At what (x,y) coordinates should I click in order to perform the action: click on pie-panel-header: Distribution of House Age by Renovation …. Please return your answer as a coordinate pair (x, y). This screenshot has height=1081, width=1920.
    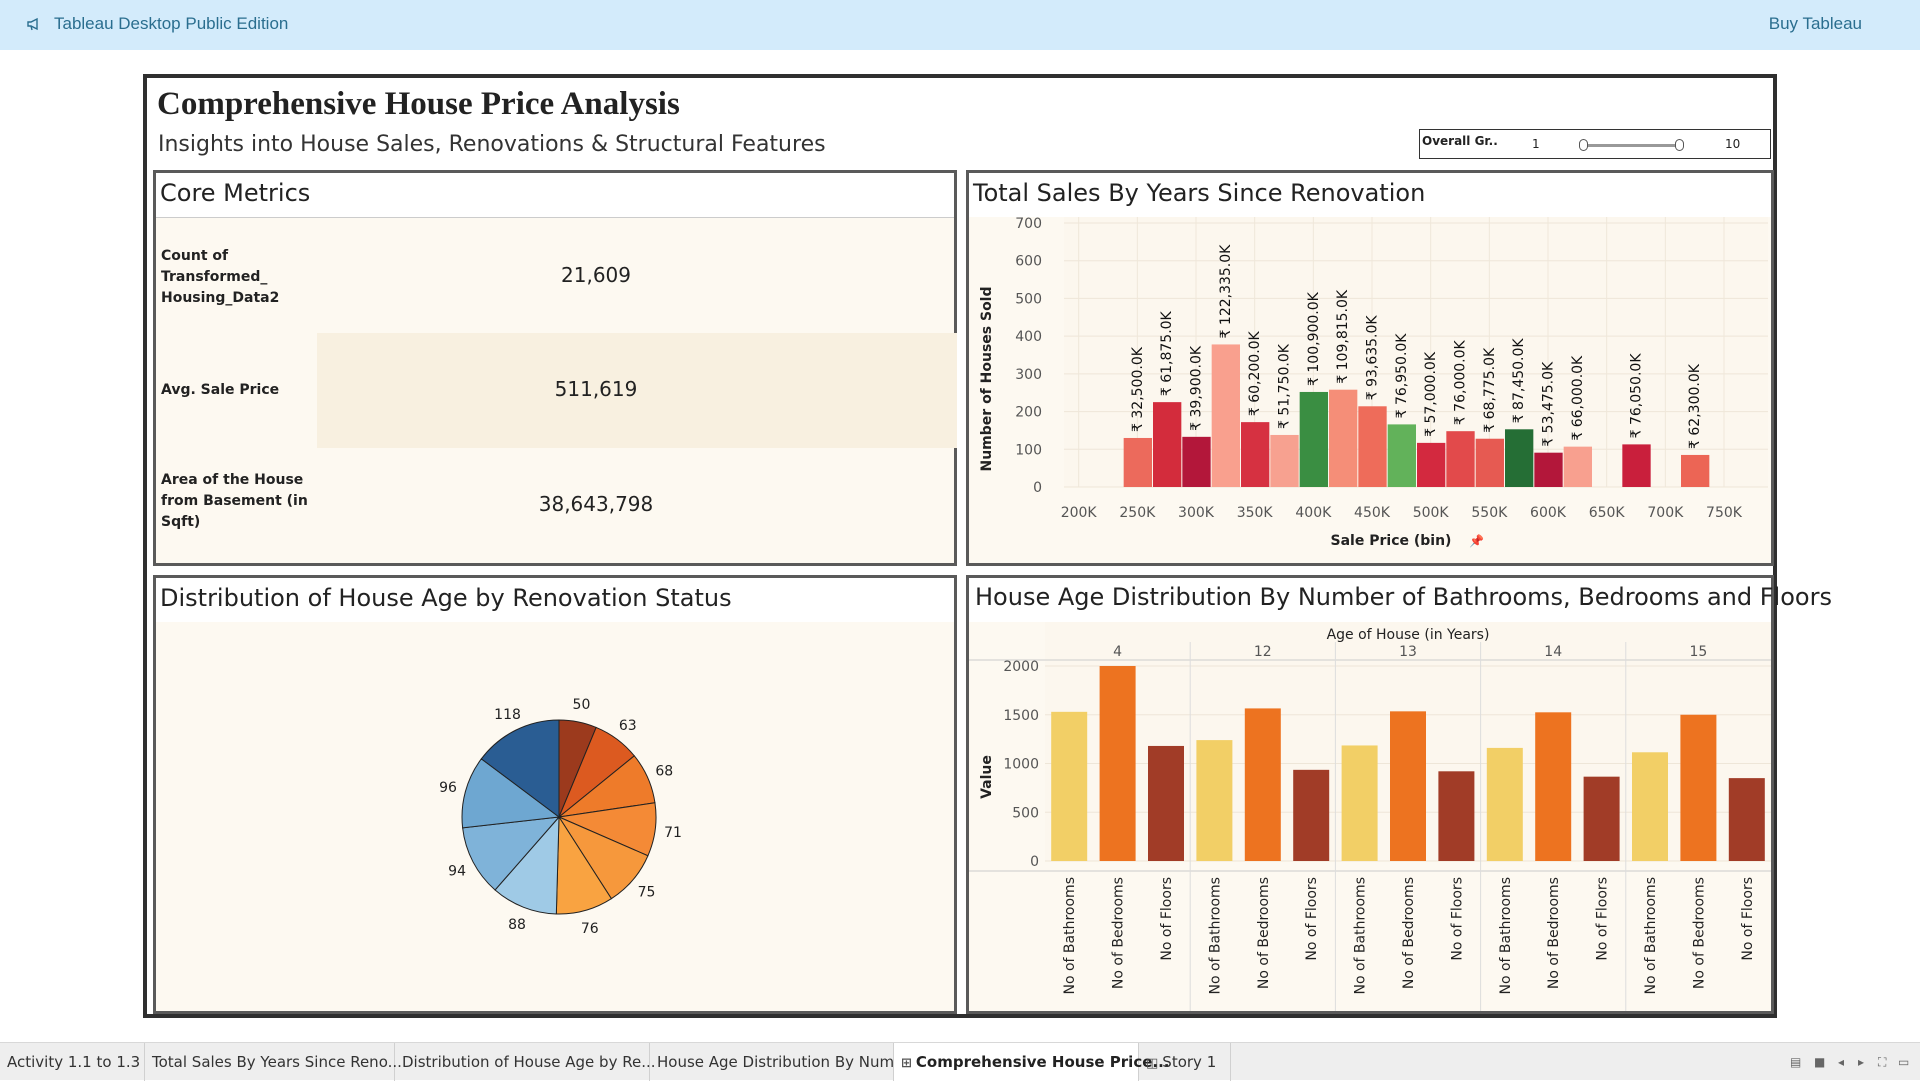
    Looking at the image, I should click on (555, 600).